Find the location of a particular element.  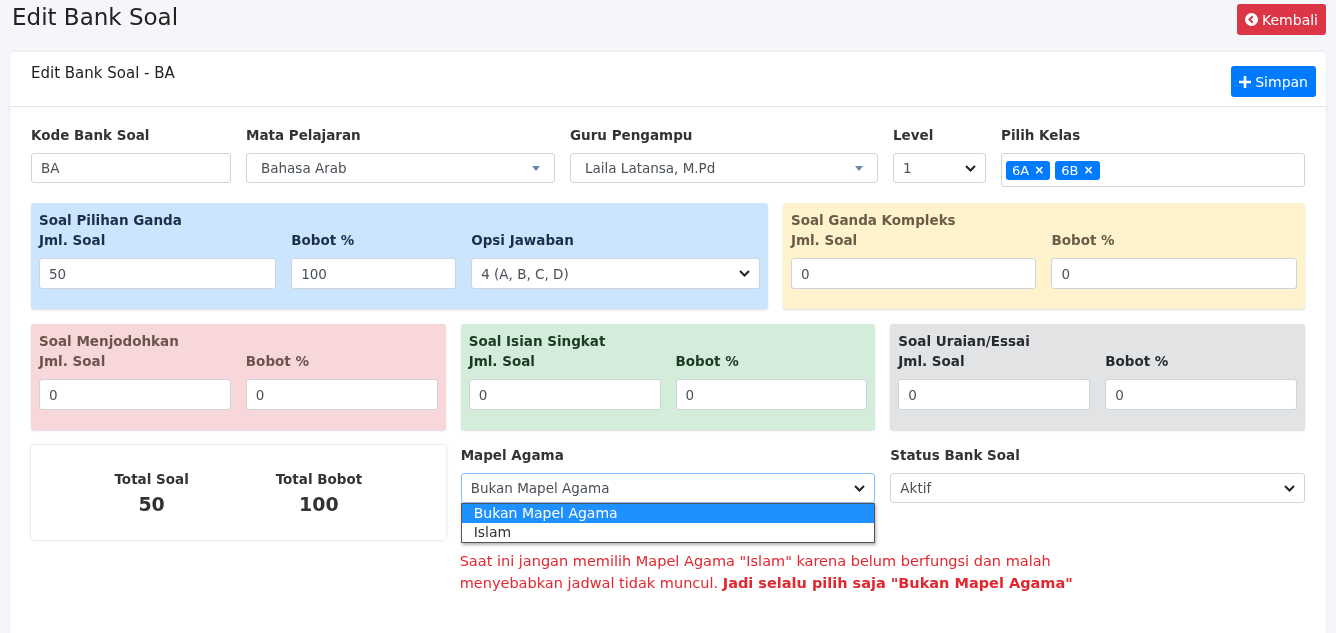

text-field: BA is located at coordinates (131, 168).